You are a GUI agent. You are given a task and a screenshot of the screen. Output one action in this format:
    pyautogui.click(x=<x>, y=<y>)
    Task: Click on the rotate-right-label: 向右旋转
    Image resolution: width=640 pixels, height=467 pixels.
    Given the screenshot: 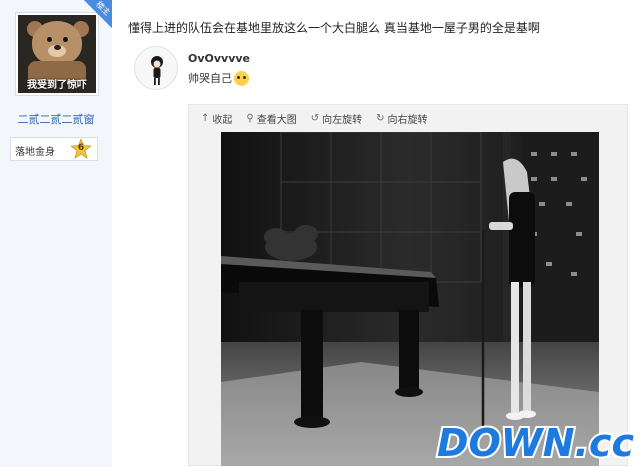 What is the action you would take?
    pyautogui.click(x=407, y=120)
    